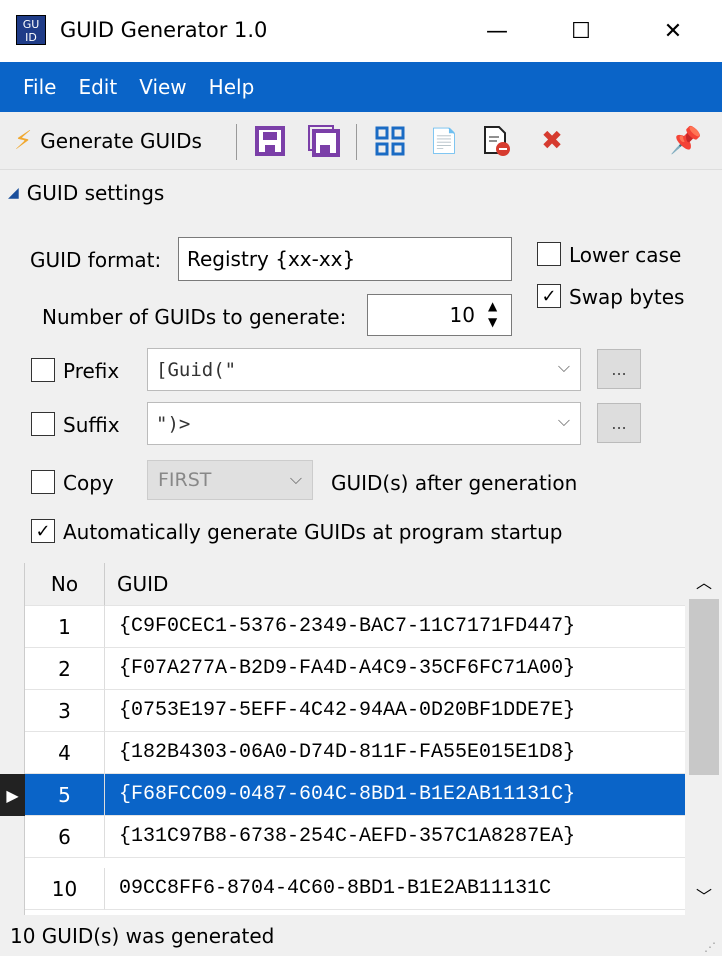 Image resolution: width=722 pixels, height=956 pixels. What do you see at coordinates (91, 425) in the screenshot?
I see `suffix-label: Suffix` at bounding box center [91, 425].